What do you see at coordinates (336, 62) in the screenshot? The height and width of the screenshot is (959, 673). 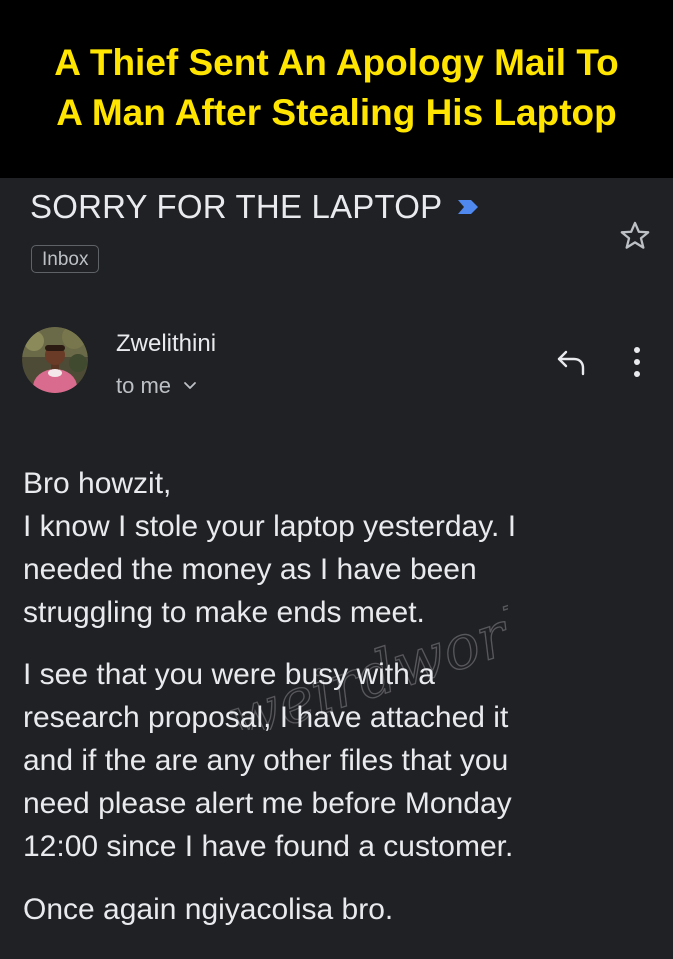 I see `headline-line-1: A Thief Sent An Apology Mail To` at bounding box center [336, 62].